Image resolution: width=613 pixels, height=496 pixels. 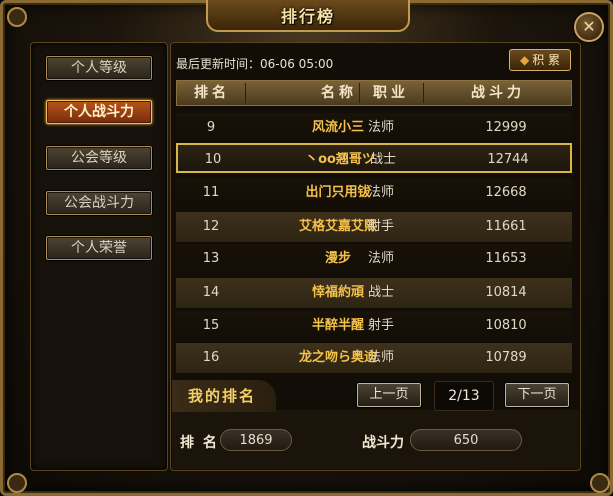 I want to click on rank-cell: 9, so click(x=211, y=127).